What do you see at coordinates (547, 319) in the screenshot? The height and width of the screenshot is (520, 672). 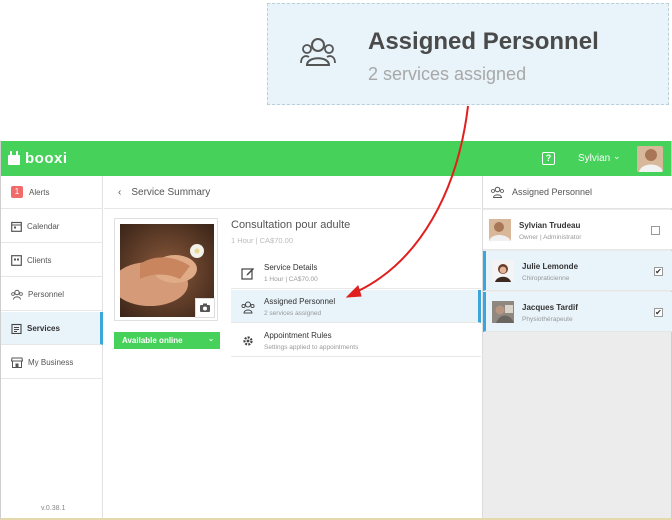 I see `person-role: Physiothérapeute` at bounding box center [547, 319].